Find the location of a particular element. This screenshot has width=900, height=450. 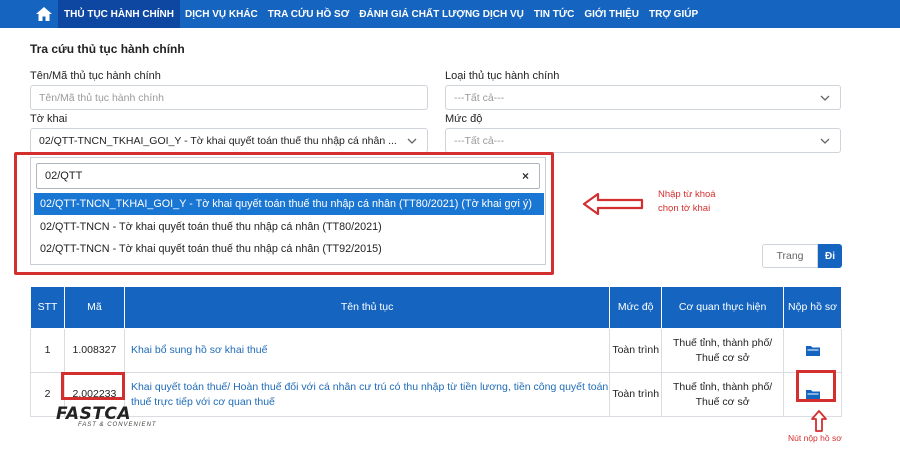

home-icon is located at coordinates (44, 14).